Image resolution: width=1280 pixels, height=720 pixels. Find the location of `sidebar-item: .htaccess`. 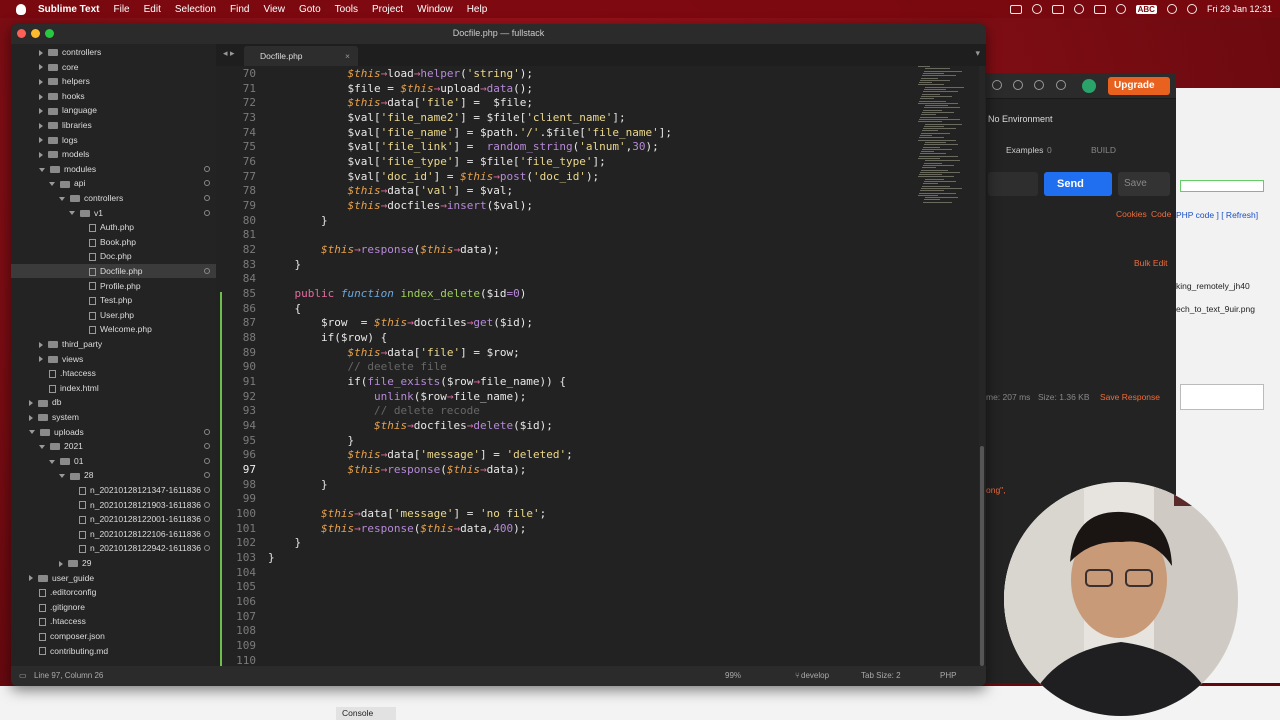

sidebar-item: .htaccess is located at coordinates (113, 373).